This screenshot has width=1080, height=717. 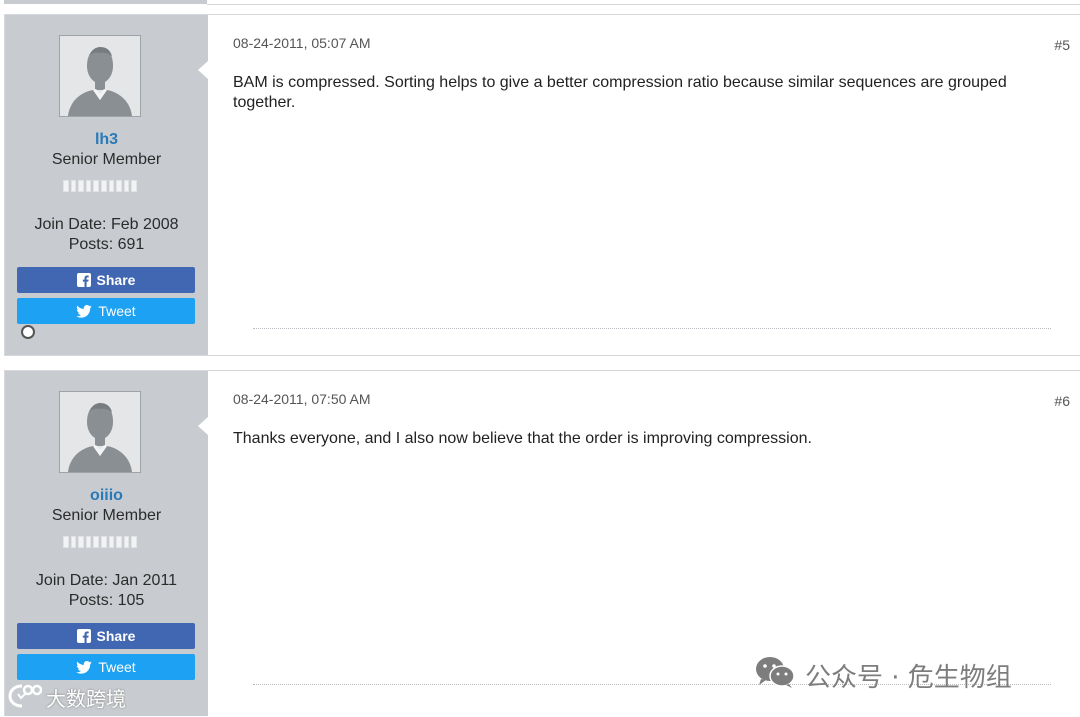 What do you see at coordinates (106, 224) in the screenshot?
I see `join-date: Join Date: Feb 2008` at bounding box center [106, 224].